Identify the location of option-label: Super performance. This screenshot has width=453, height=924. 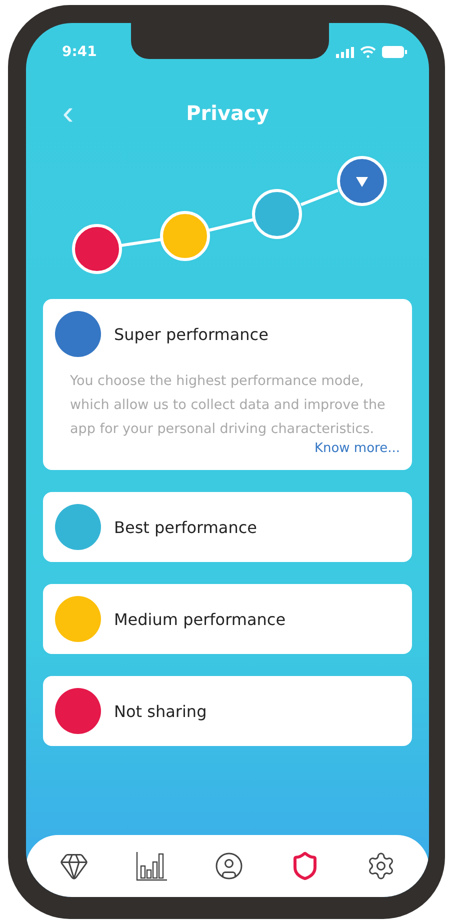
(191, 334).